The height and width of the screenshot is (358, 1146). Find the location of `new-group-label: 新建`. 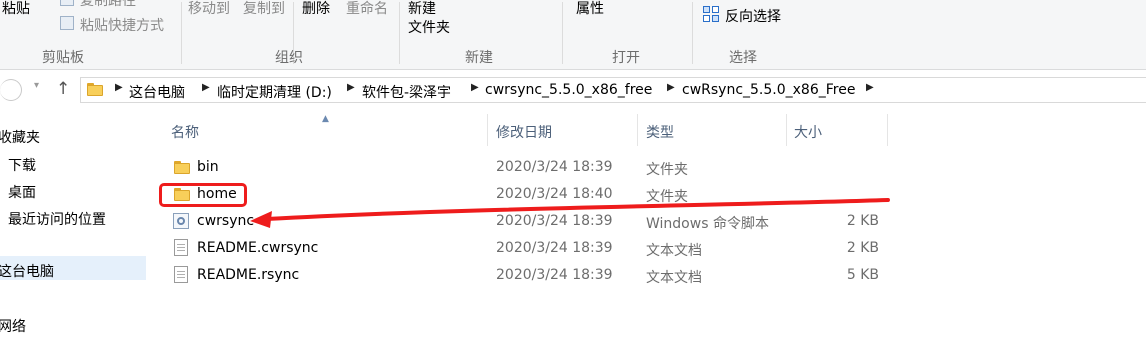

new-group-label: 新建 is located at coordinates (479, 58).